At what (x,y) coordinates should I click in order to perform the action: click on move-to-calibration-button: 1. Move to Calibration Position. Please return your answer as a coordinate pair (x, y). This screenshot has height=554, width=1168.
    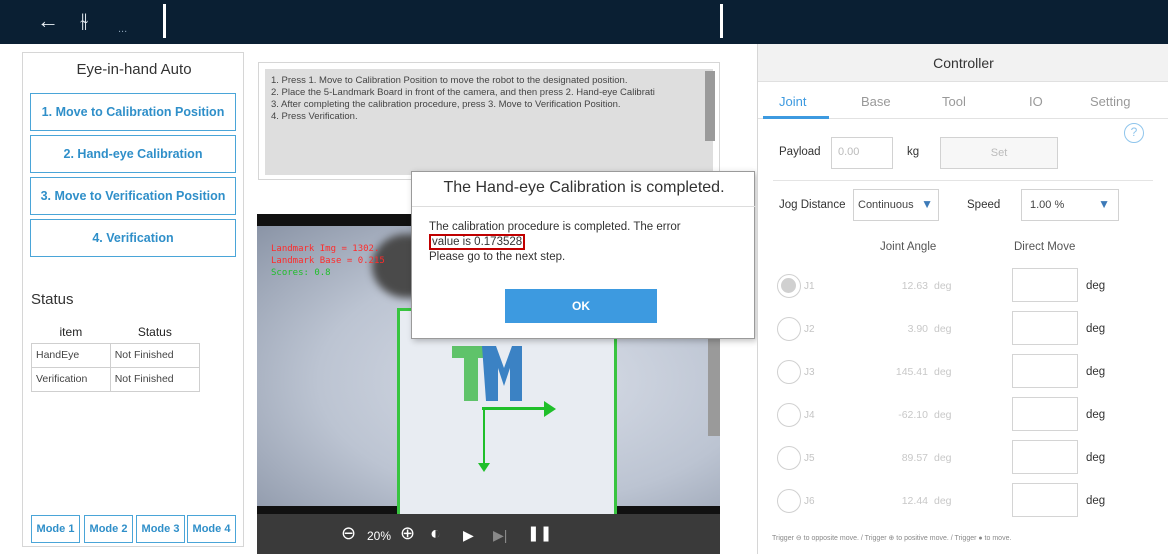
    Looking at the image, I should click on (133, 112).